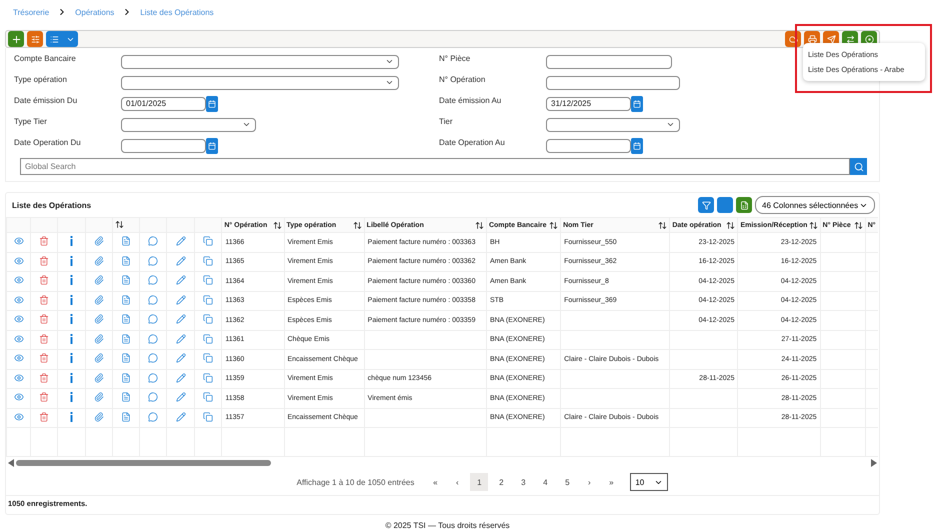 This screenshot has height=532, width=933. I want to click on columns-select: 46 Colonnes sélectionnées, so click(815, 205).